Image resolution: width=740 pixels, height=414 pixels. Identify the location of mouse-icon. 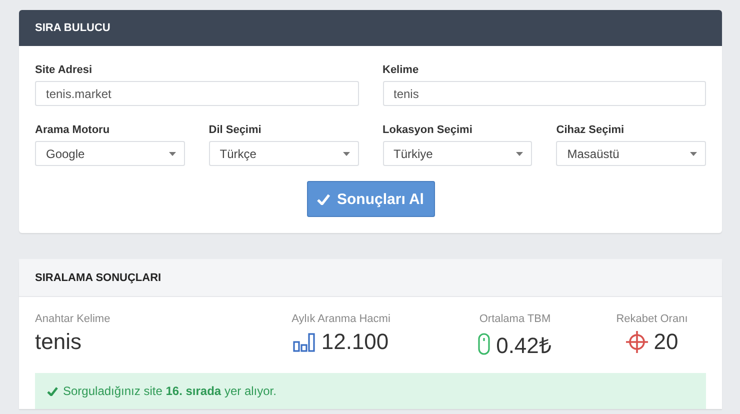
(484, 344).